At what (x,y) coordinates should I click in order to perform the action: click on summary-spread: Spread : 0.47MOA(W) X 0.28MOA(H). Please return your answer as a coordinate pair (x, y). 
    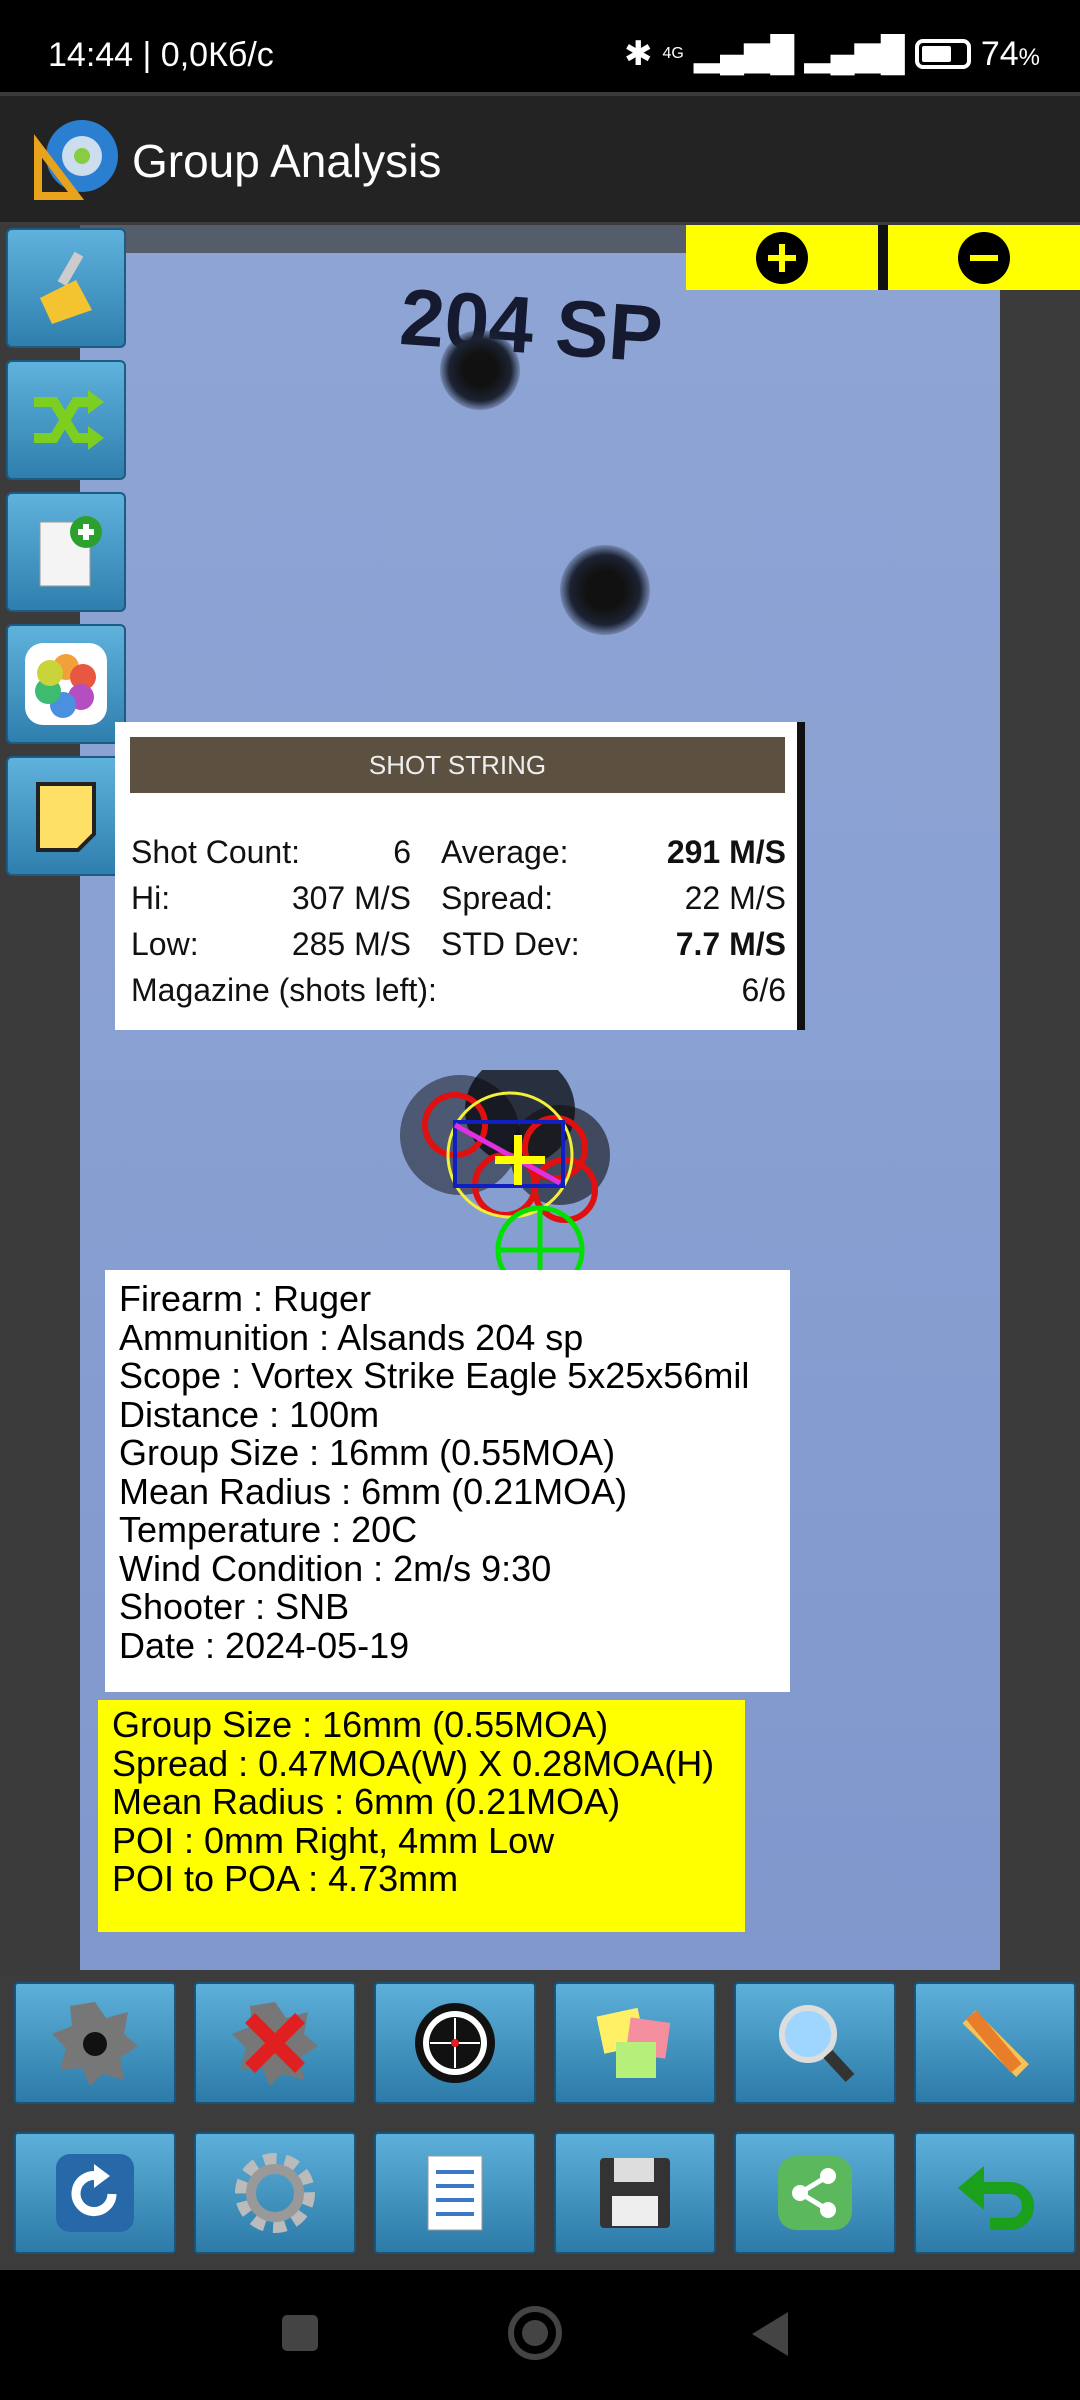
    Looking at the image, I should click on (413, 1763).